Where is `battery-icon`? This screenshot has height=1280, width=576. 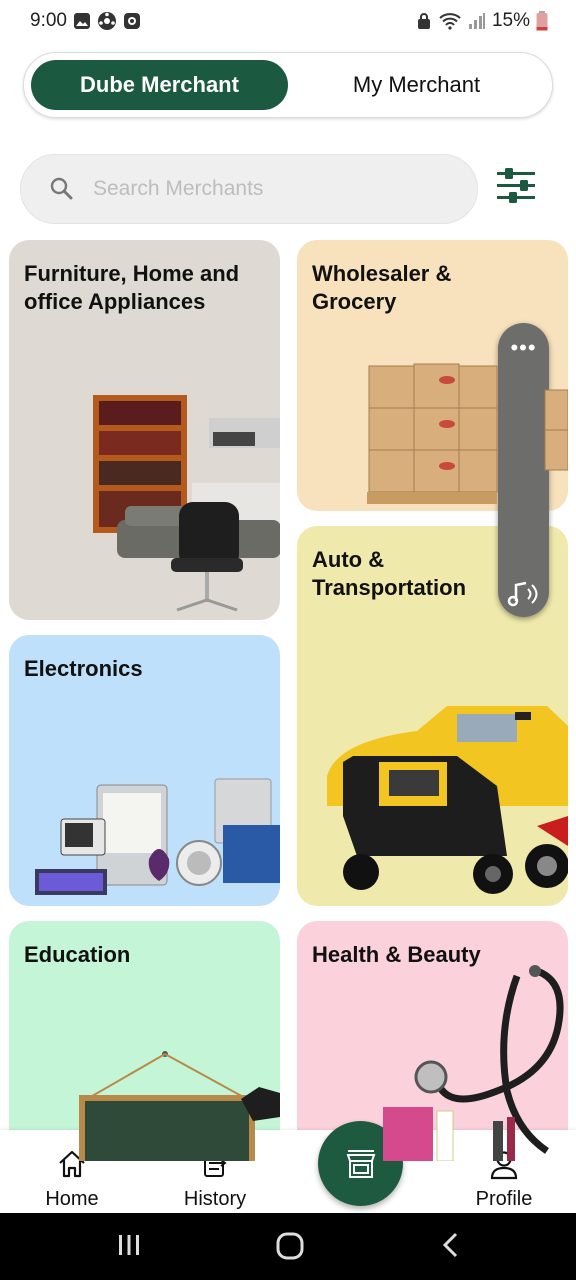
battery-icon is located at coordinates (542, 21).